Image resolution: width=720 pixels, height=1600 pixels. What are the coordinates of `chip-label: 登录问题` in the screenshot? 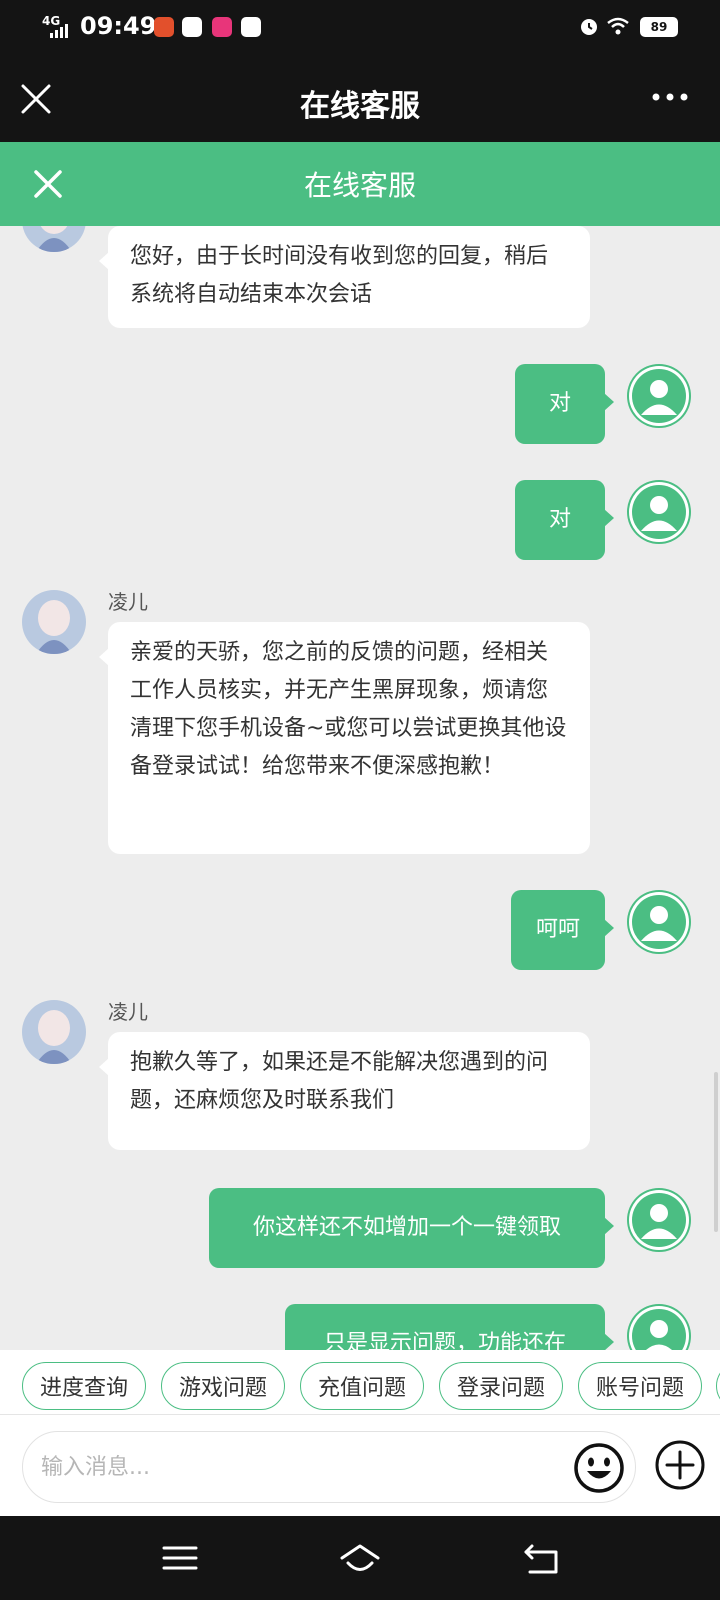 It's located at (500, 1388).